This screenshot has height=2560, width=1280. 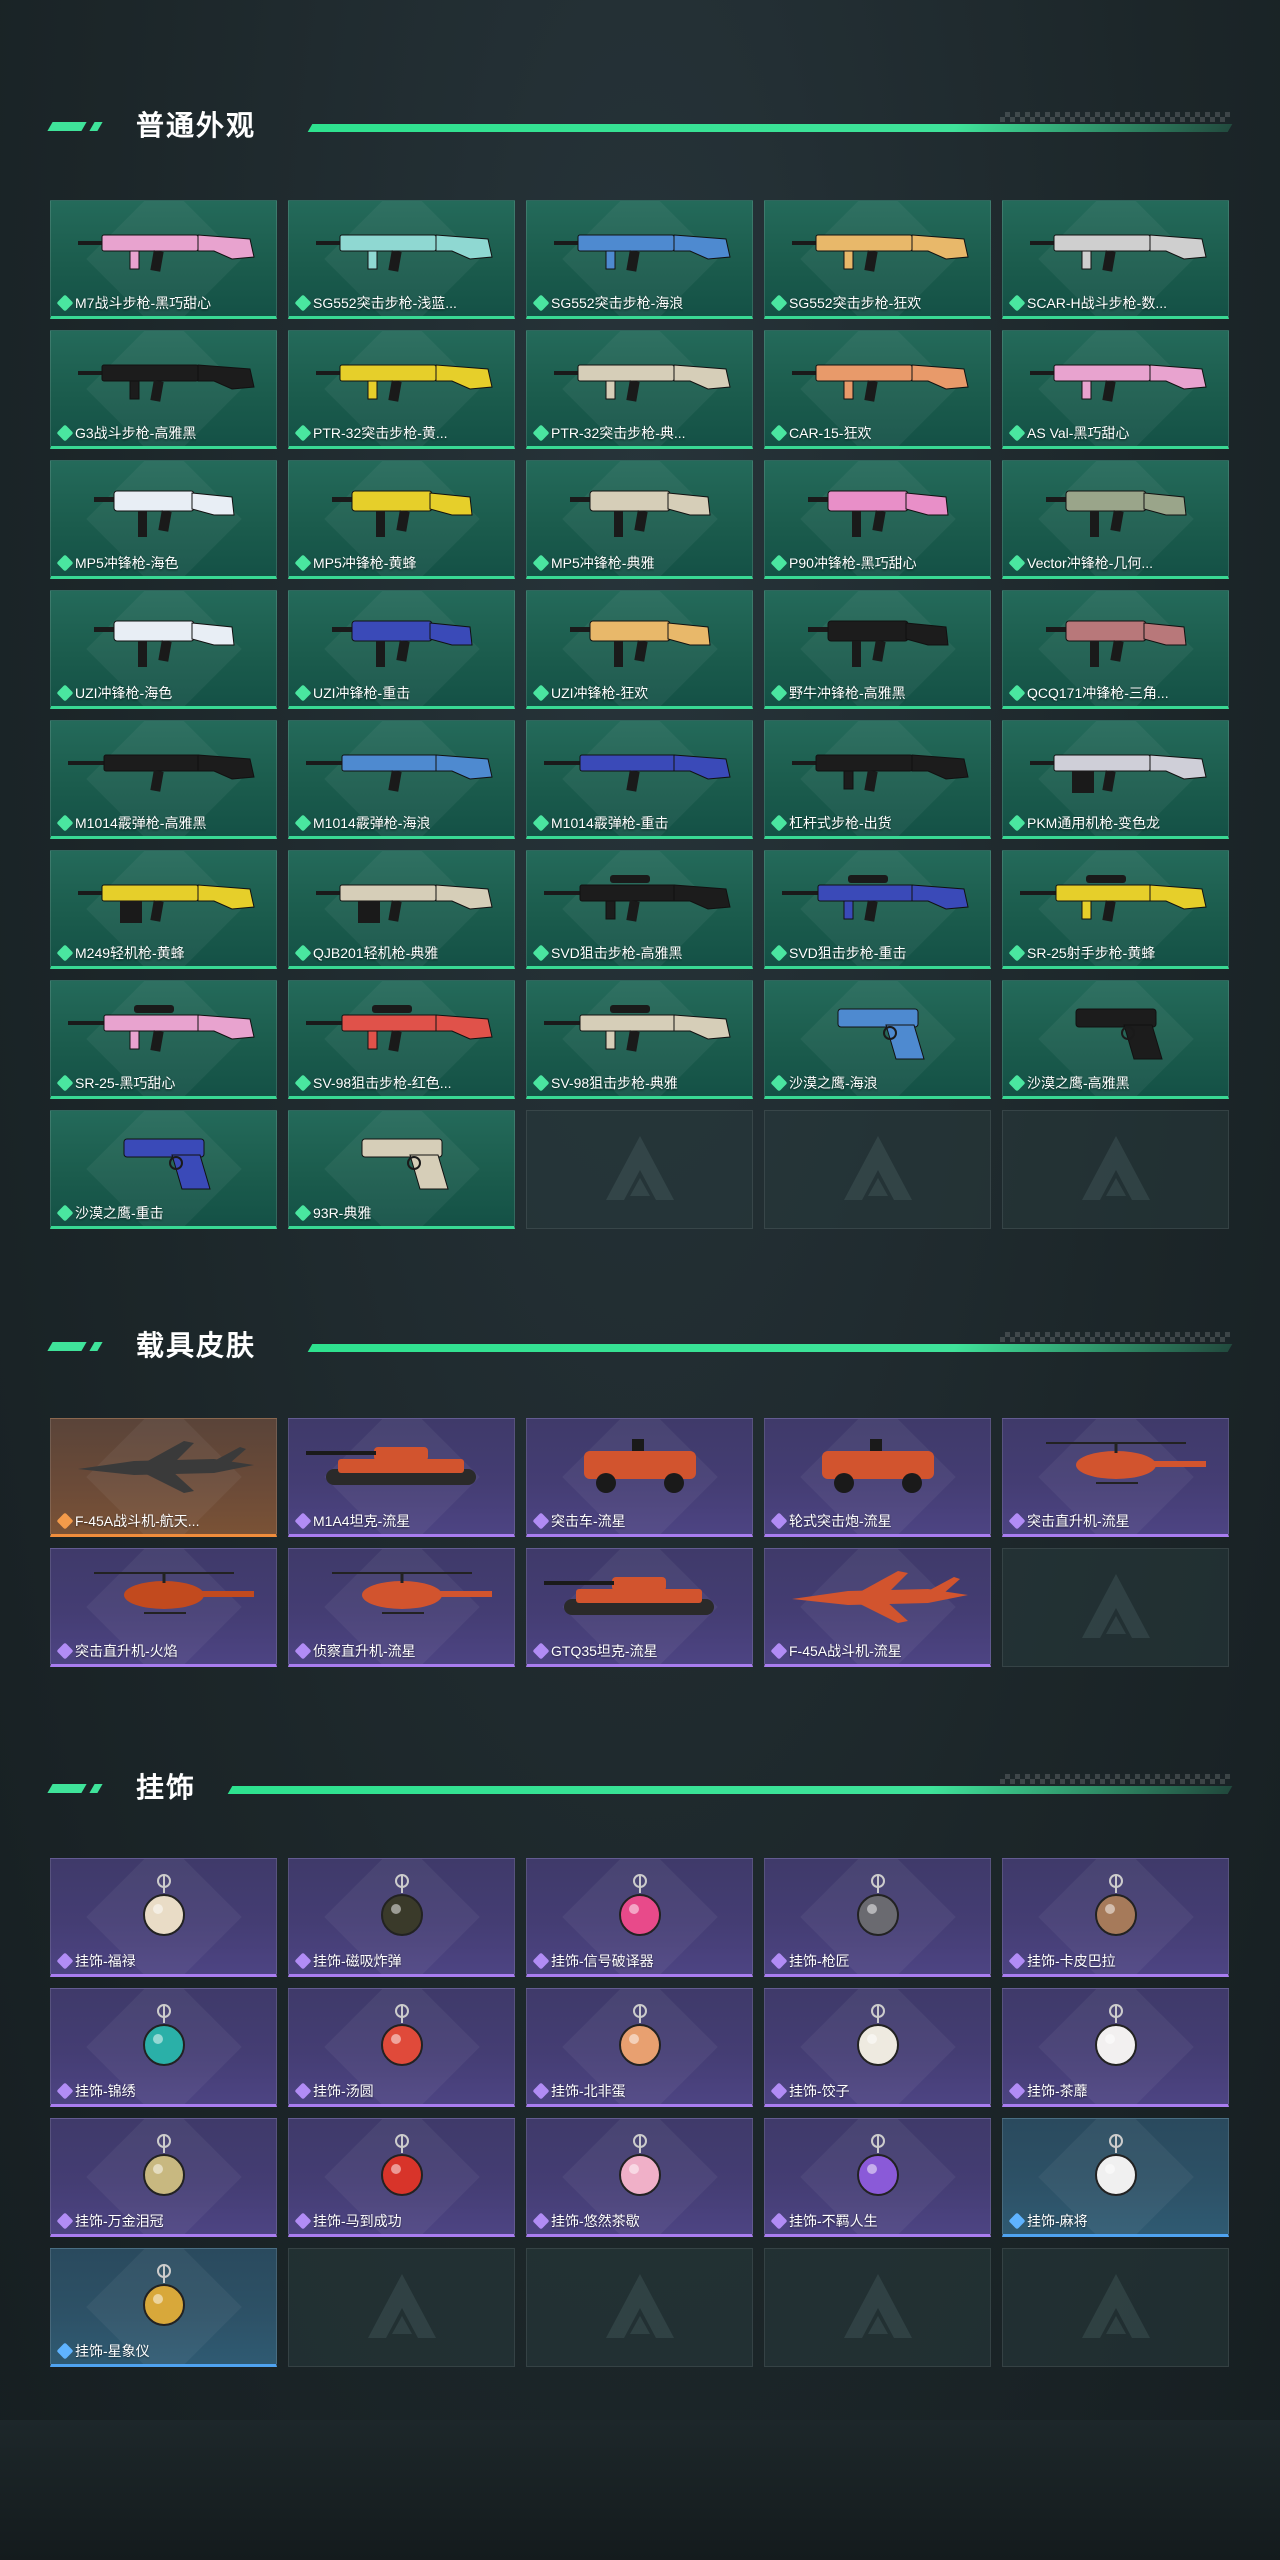 What do you see at coordinates (1115, 2047) in the screenshot?
I see `item-card: 挂饰-茶蘼` at bounding box center [1115, 2047].